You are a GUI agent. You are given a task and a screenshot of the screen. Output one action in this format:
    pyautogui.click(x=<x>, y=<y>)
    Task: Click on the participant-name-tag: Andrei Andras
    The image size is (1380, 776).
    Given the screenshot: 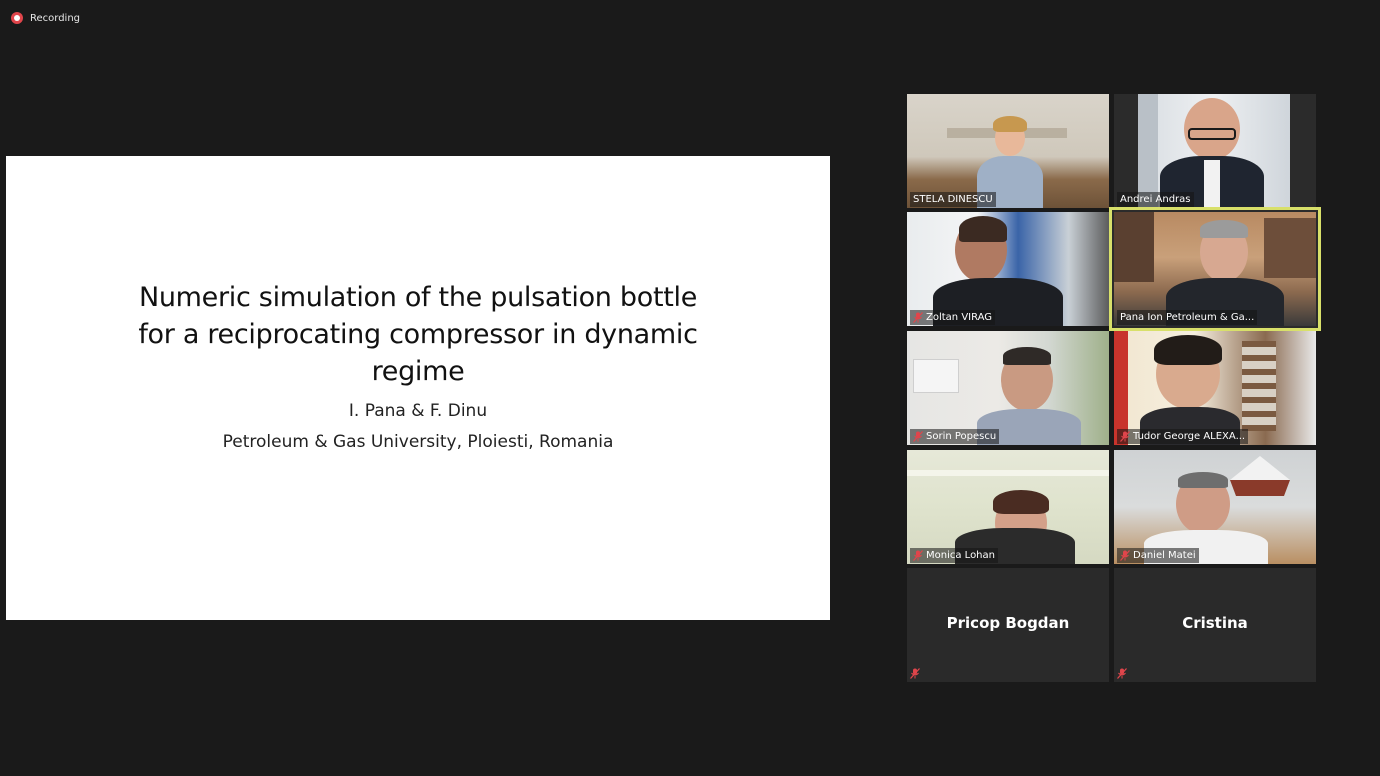 What is the action you would take?
    pyautogui.click(x=1155, y=199)
    